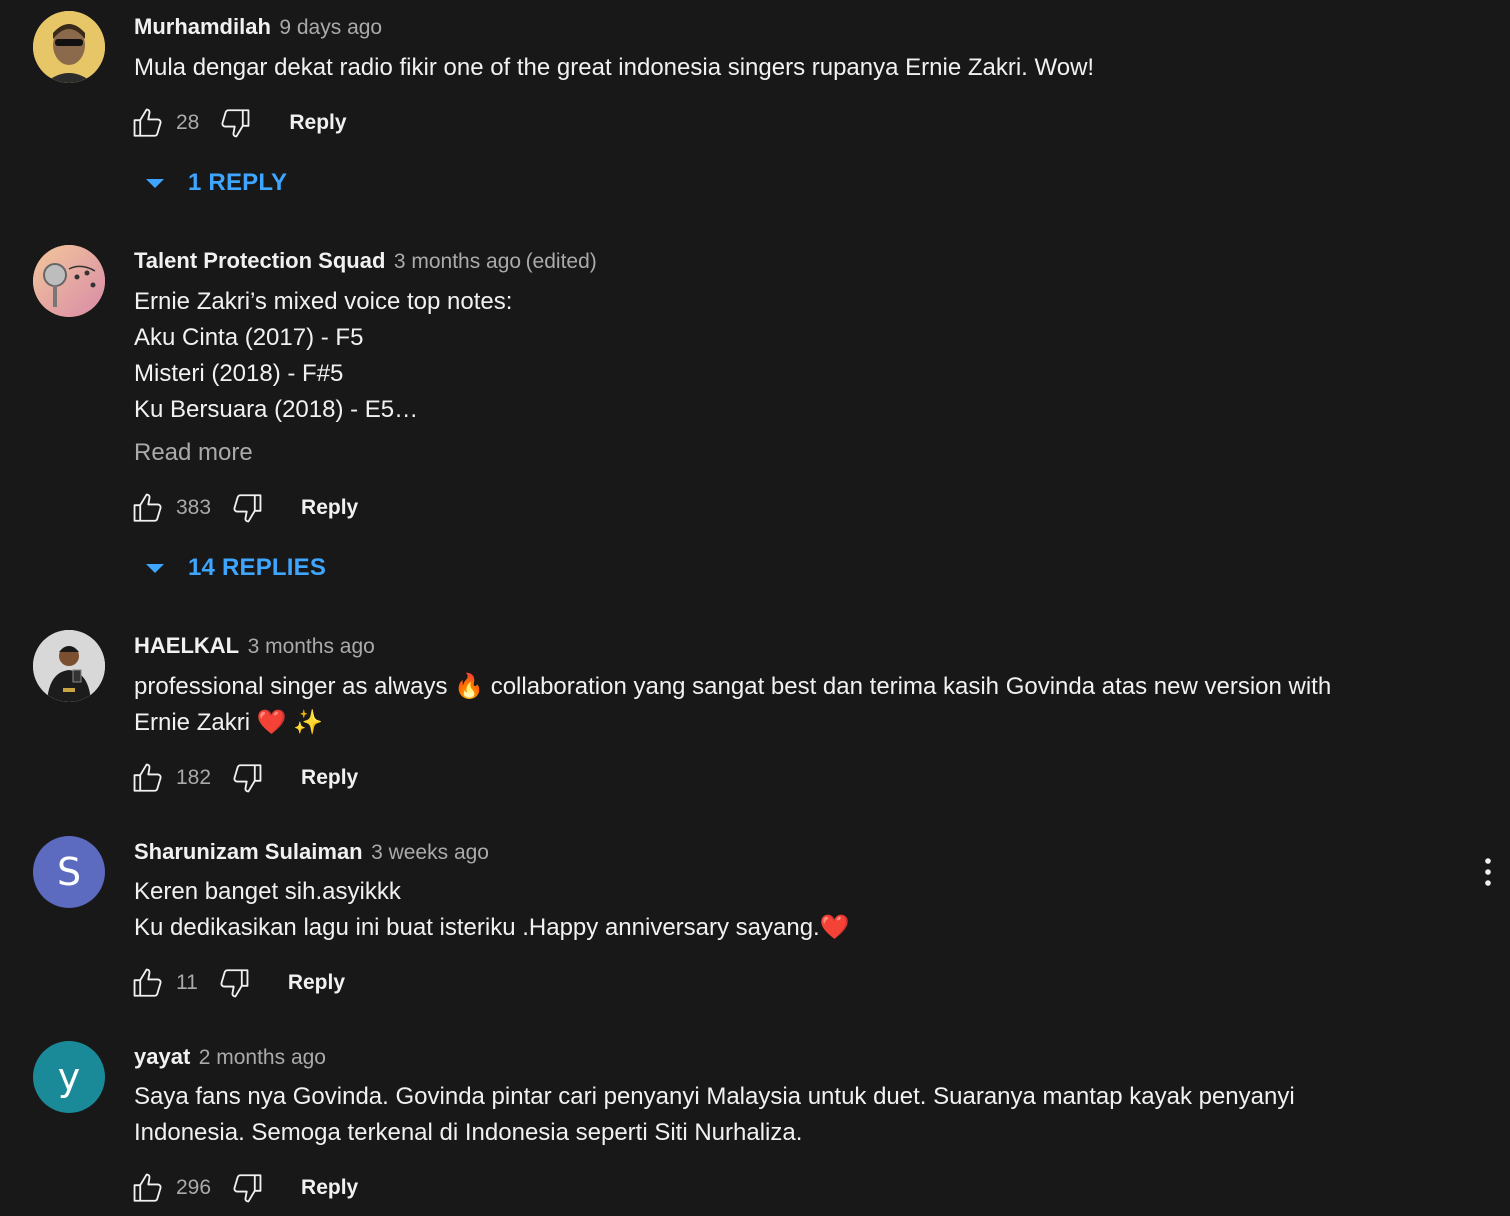 The width and height of the screenshot is (1510, 1216). Describe the element at coordinates (323, 301) in the screenshot. I see `comment-text-line: Ernie Zakri’s mixed voice top notes:` at that location.